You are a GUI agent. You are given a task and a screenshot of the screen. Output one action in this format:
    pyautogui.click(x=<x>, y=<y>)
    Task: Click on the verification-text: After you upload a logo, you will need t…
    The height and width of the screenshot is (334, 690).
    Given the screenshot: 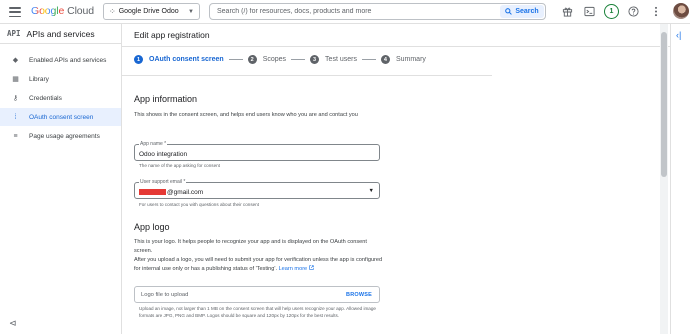 What is the action you would take?
    pyautogui.click(x=259, y=264)
    